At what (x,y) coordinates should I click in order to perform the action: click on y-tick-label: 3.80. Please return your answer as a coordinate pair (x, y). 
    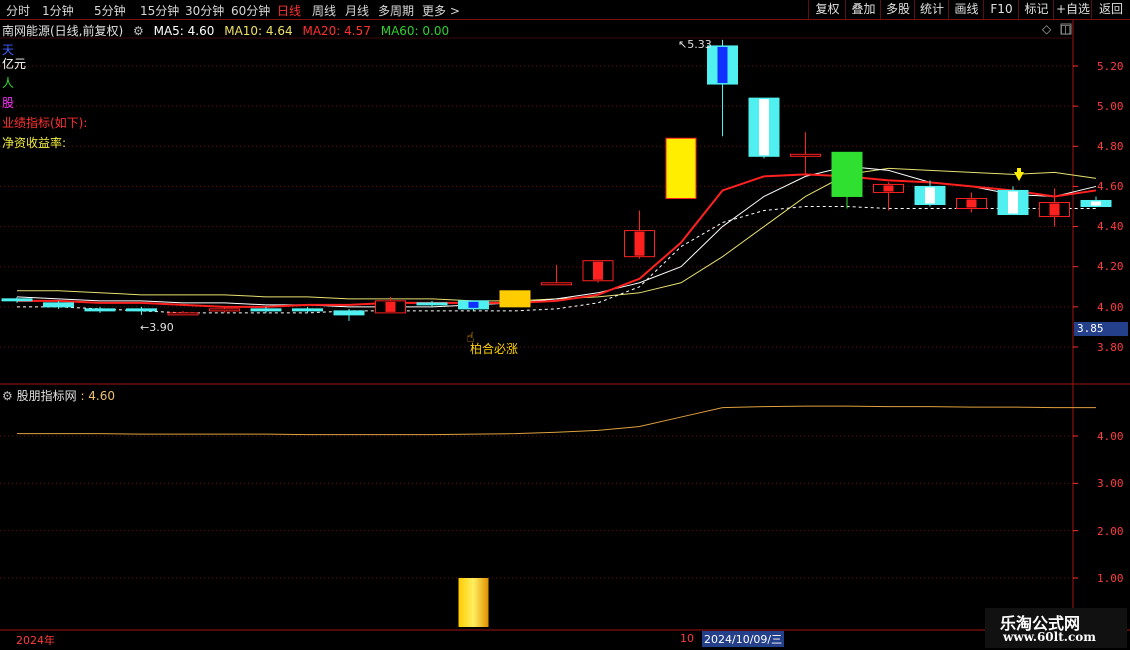
    Looking at the image, I should click on (1110, 347).